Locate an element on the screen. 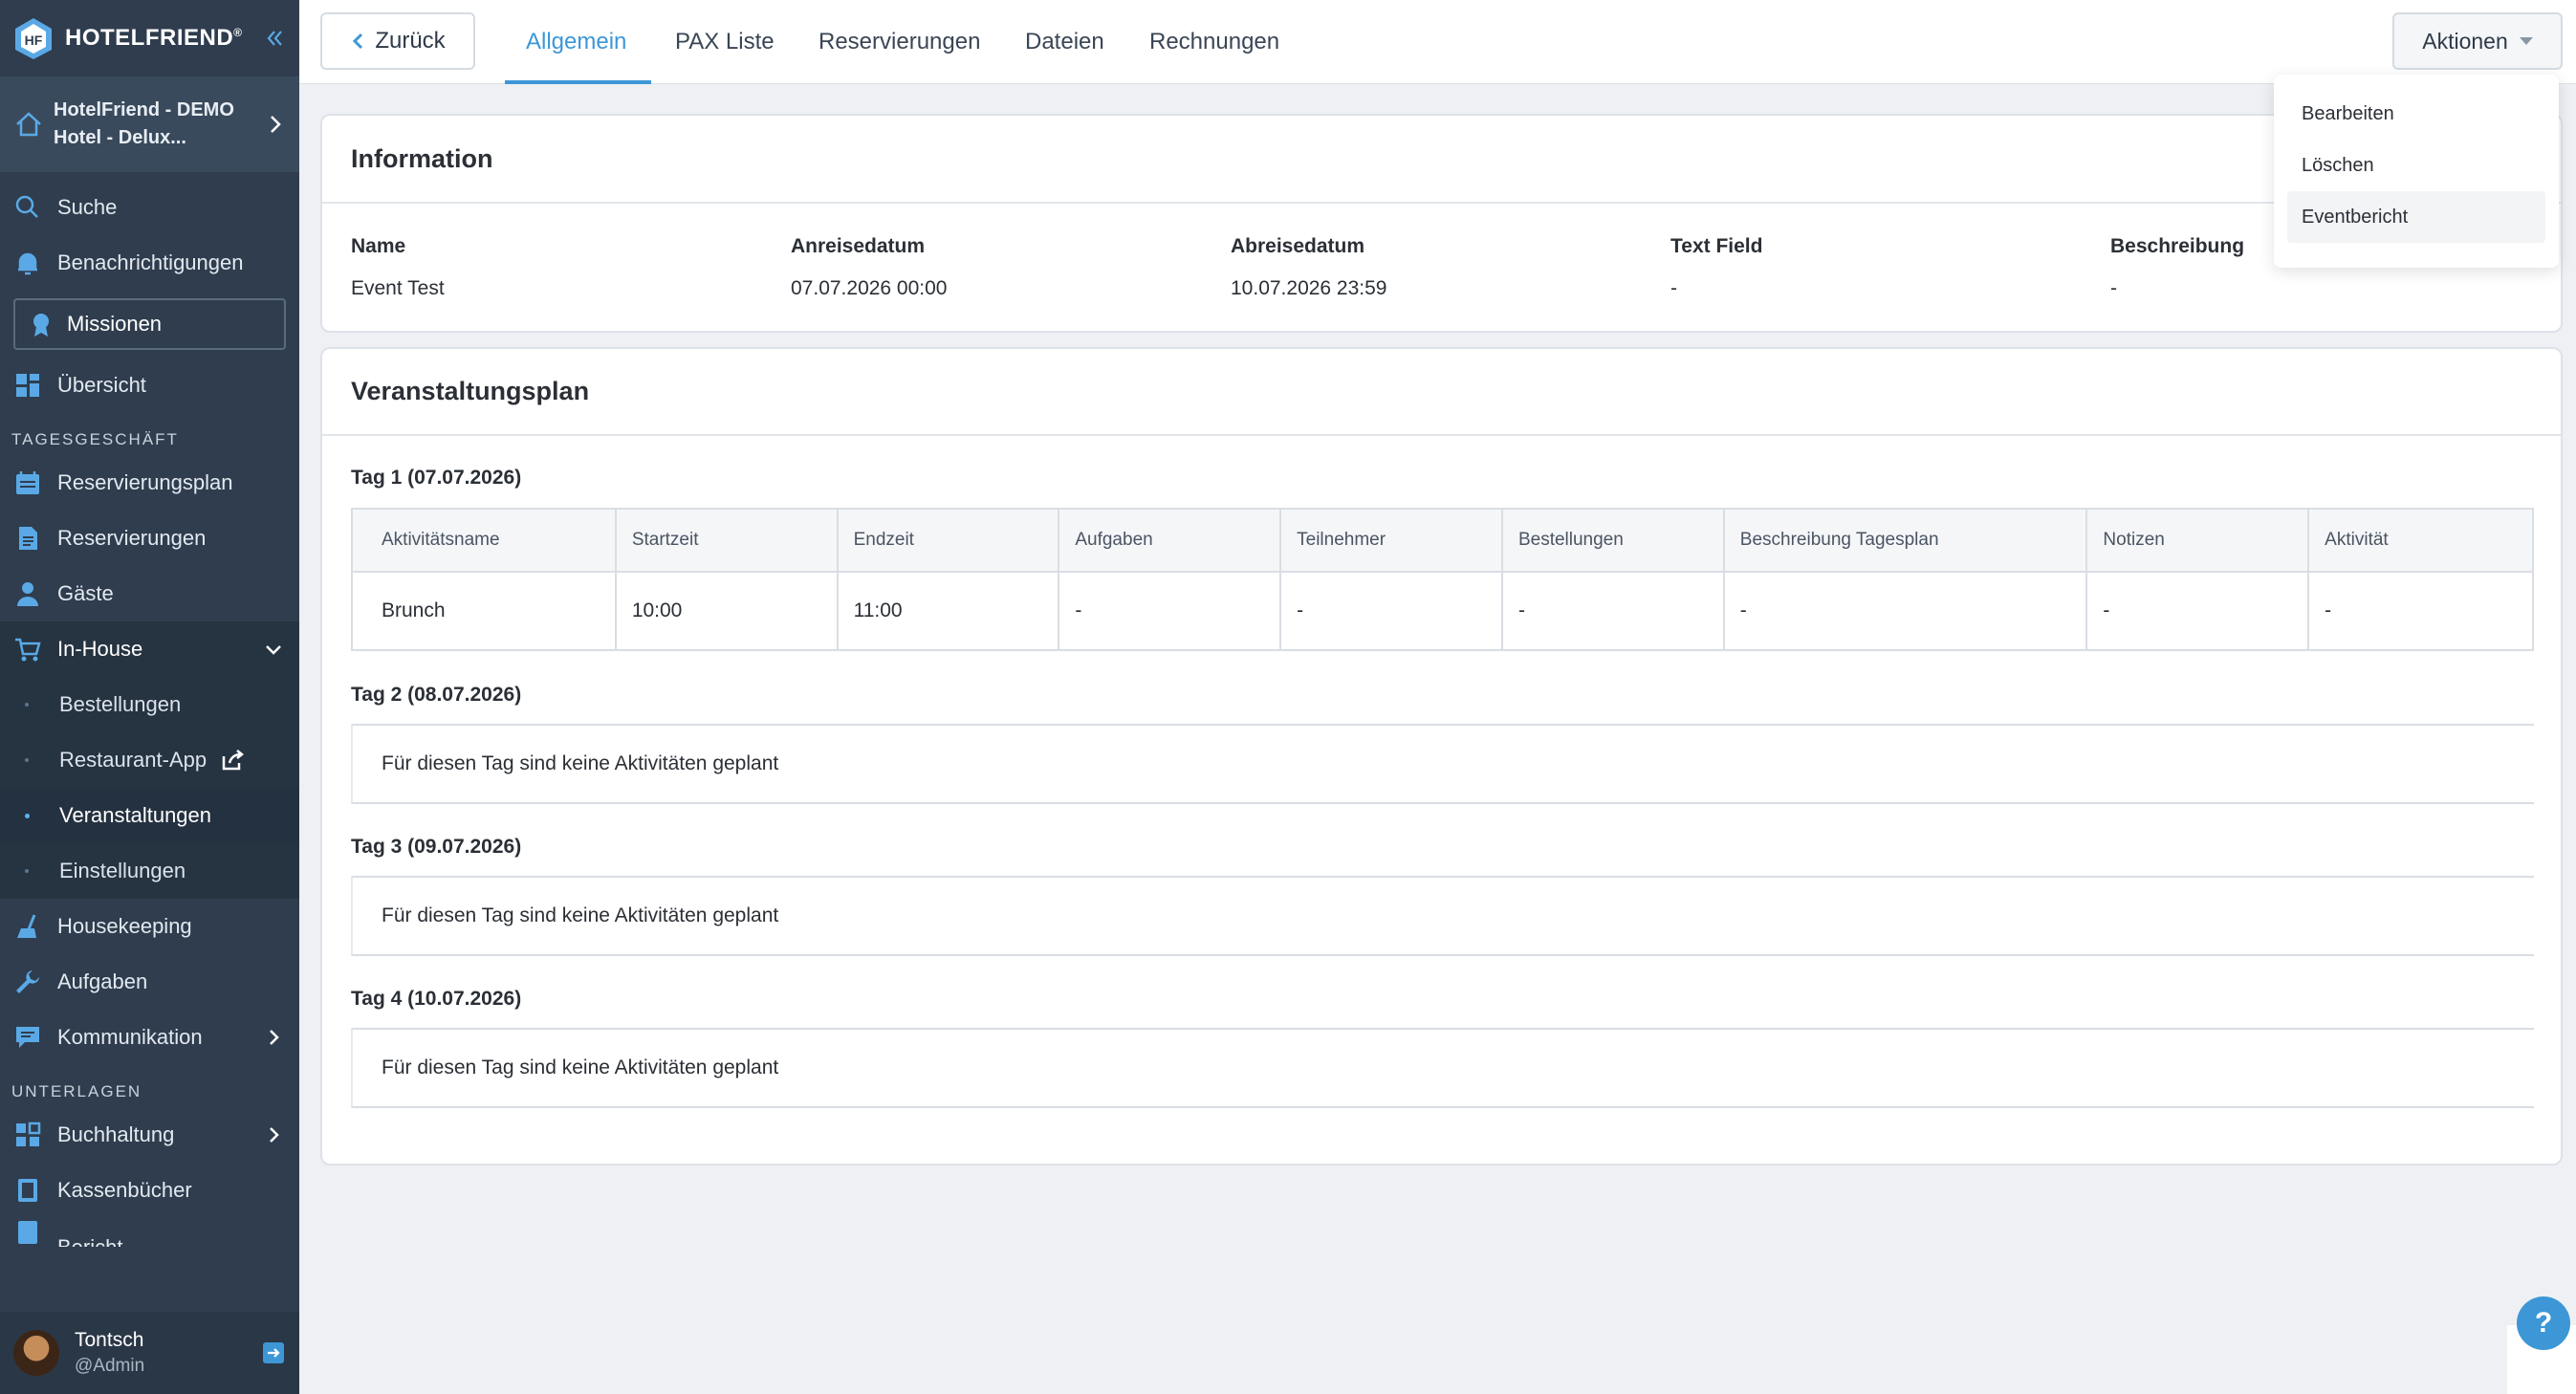 This screenshot has height=1394, width=2576. missions-label: Missionen is located at coordinates (115, 324).